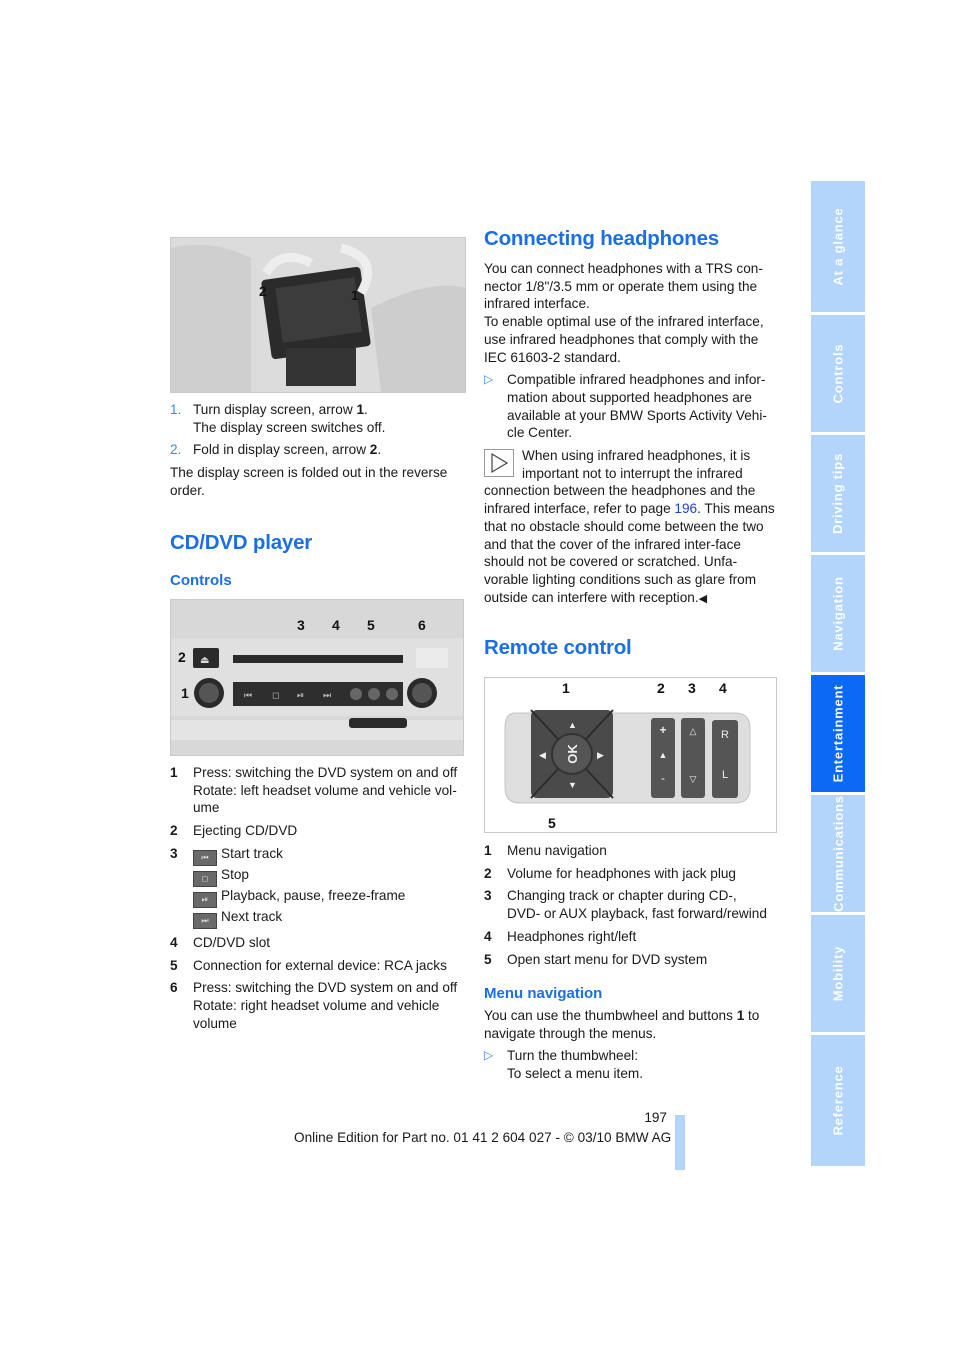  Describe the element at coordinates (205, 899) in the screenshot. I see `play-pause-icon: ⏯` at that location.